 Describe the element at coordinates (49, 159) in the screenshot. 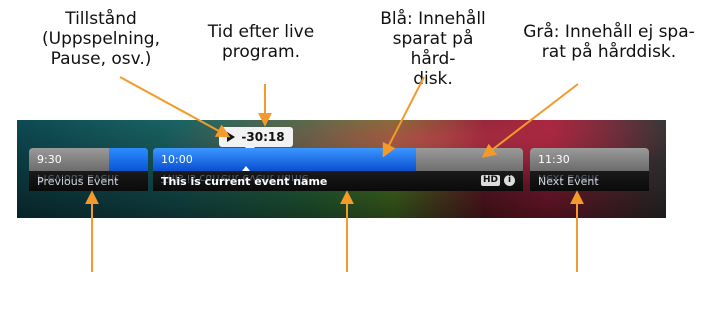

I see `previous-event-time: 9:30` at that location.